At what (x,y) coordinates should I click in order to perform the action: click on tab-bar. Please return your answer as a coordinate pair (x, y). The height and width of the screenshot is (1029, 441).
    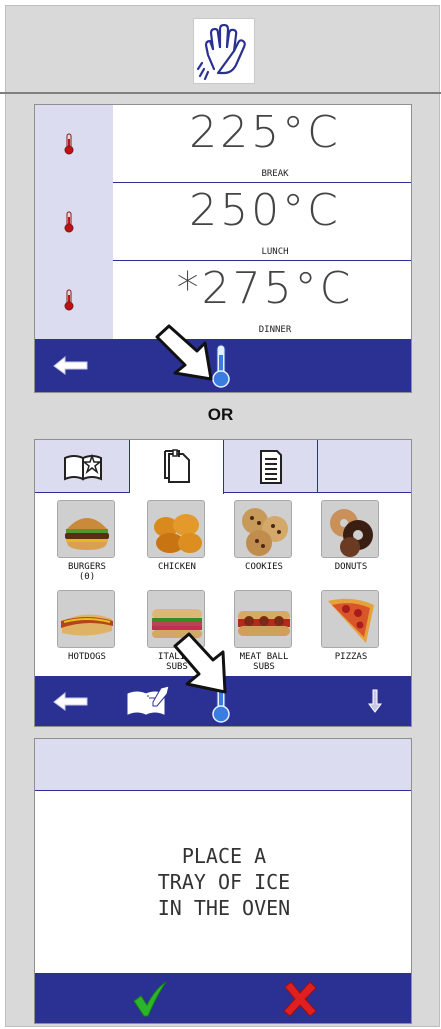
    Looking at the image, I should click on (223, 467).